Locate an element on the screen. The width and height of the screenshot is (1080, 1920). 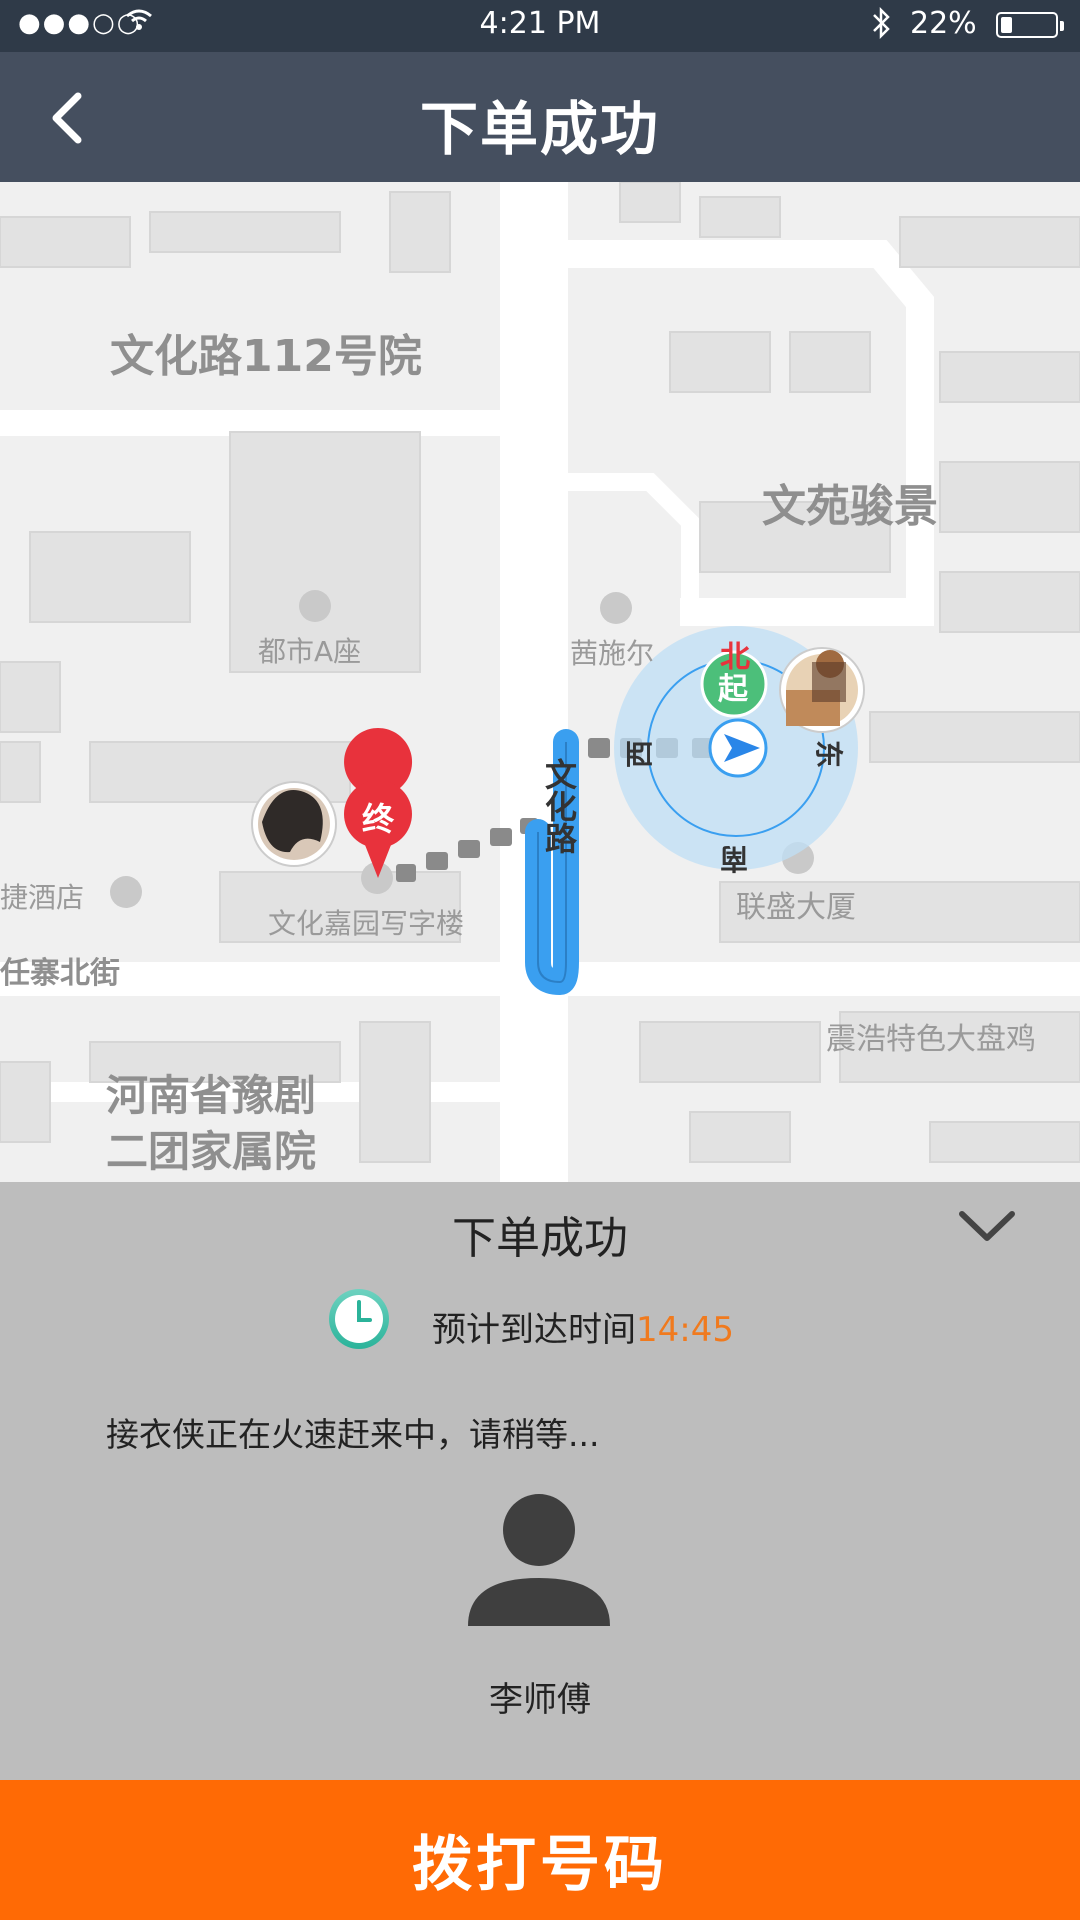
compass-south: 南 is located at coordinates (734, 858).